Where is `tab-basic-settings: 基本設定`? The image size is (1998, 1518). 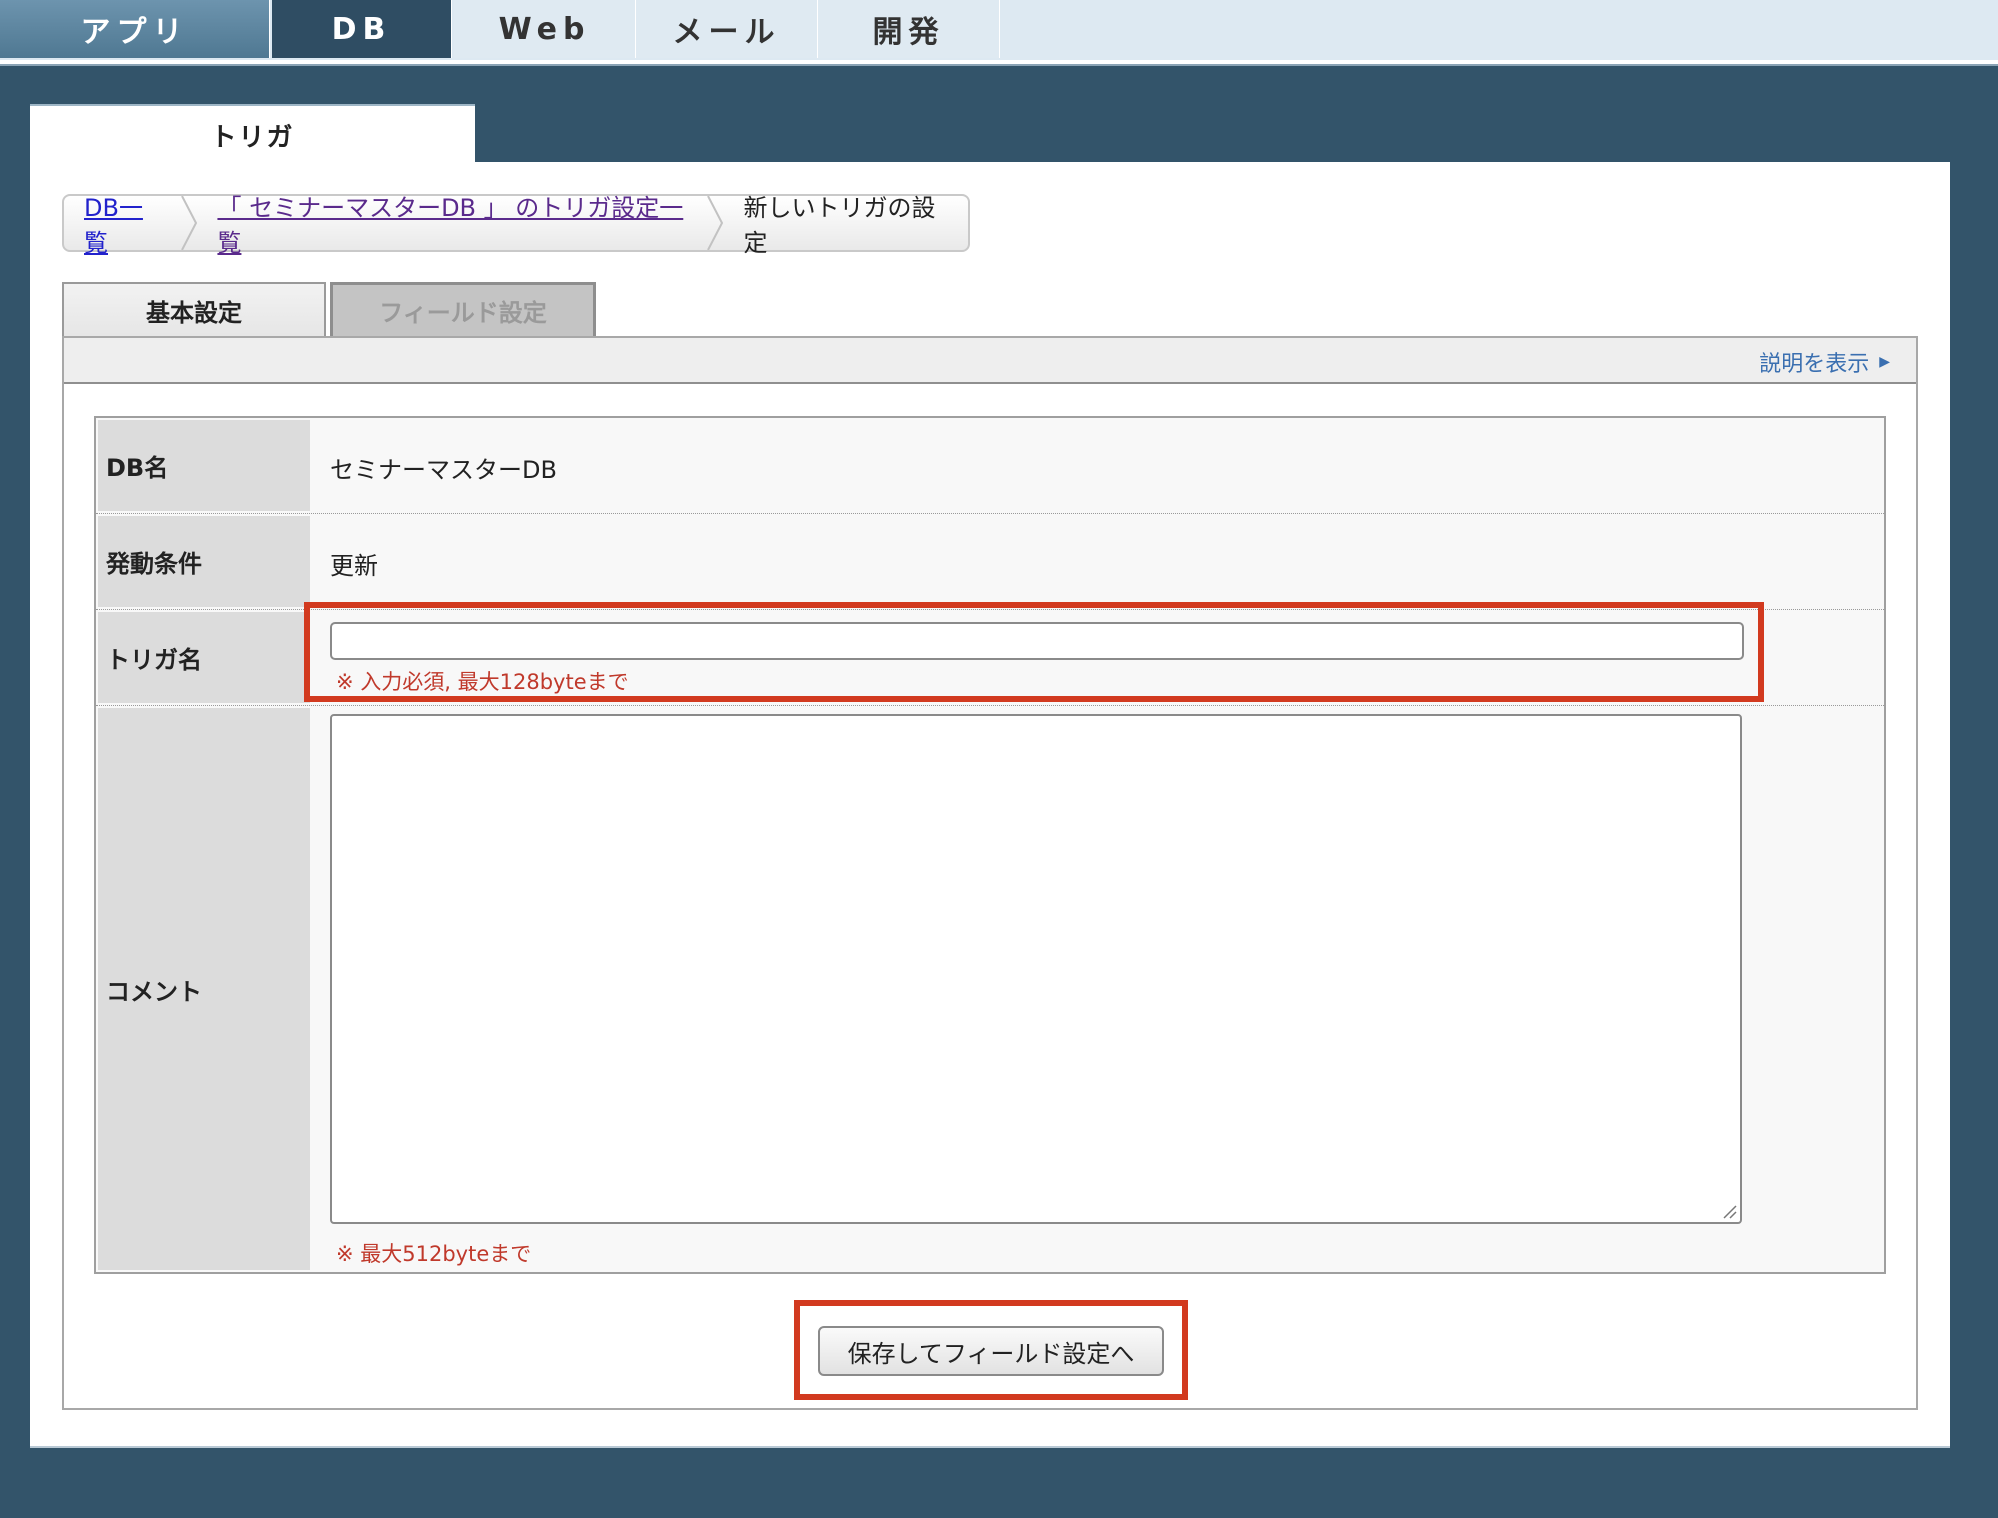
tab-basic-settings: 基本設定 is located at coordinates (194, 309).